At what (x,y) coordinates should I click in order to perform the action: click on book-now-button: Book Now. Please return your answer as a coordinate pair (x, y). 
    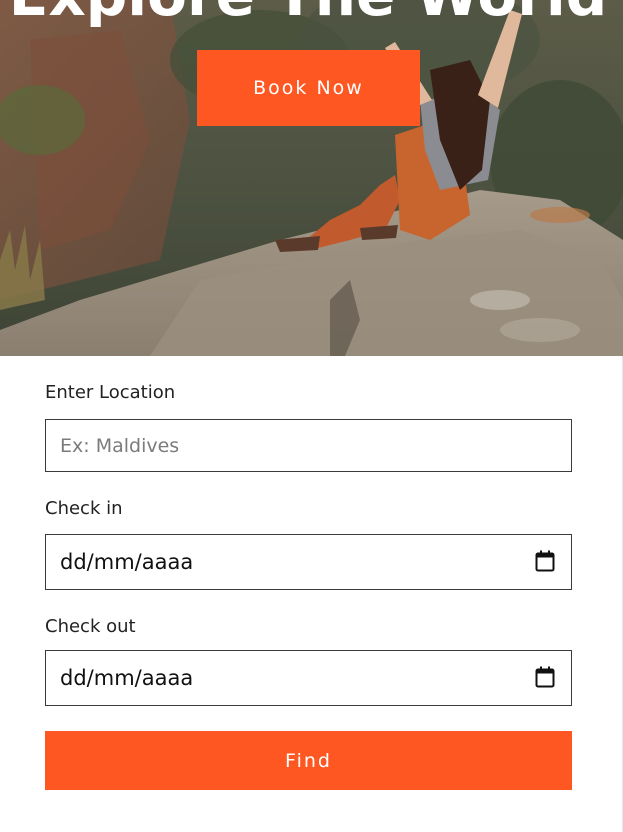
    Looking at the image, I should click on (308, 88).